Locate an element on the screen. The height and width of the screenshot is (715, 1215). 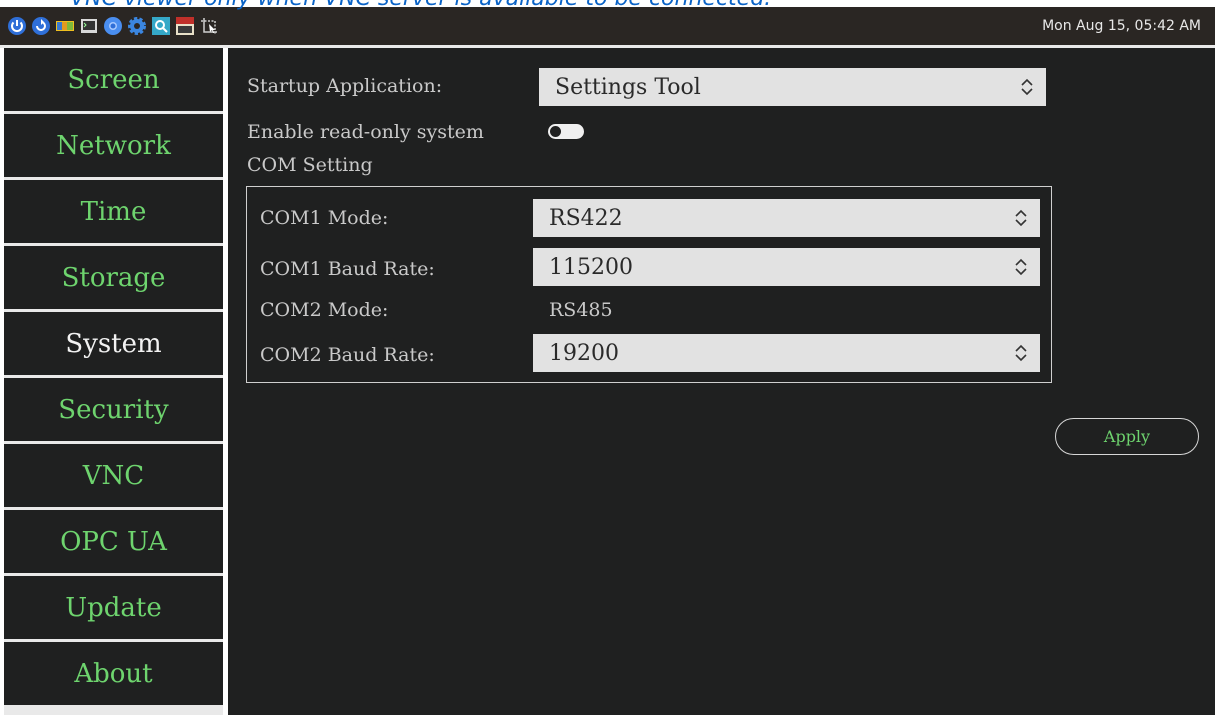
settings-gear-icon is located at coordinates (137, 26).